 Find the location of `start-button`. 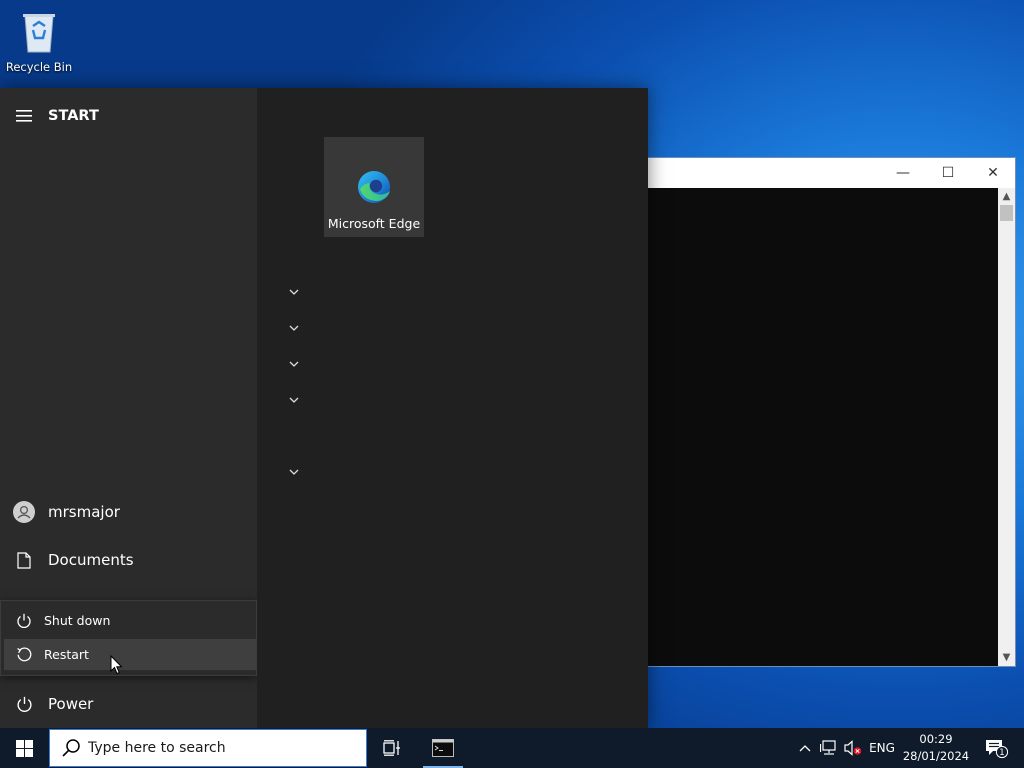

start-button is located at coordinates (24, 748).